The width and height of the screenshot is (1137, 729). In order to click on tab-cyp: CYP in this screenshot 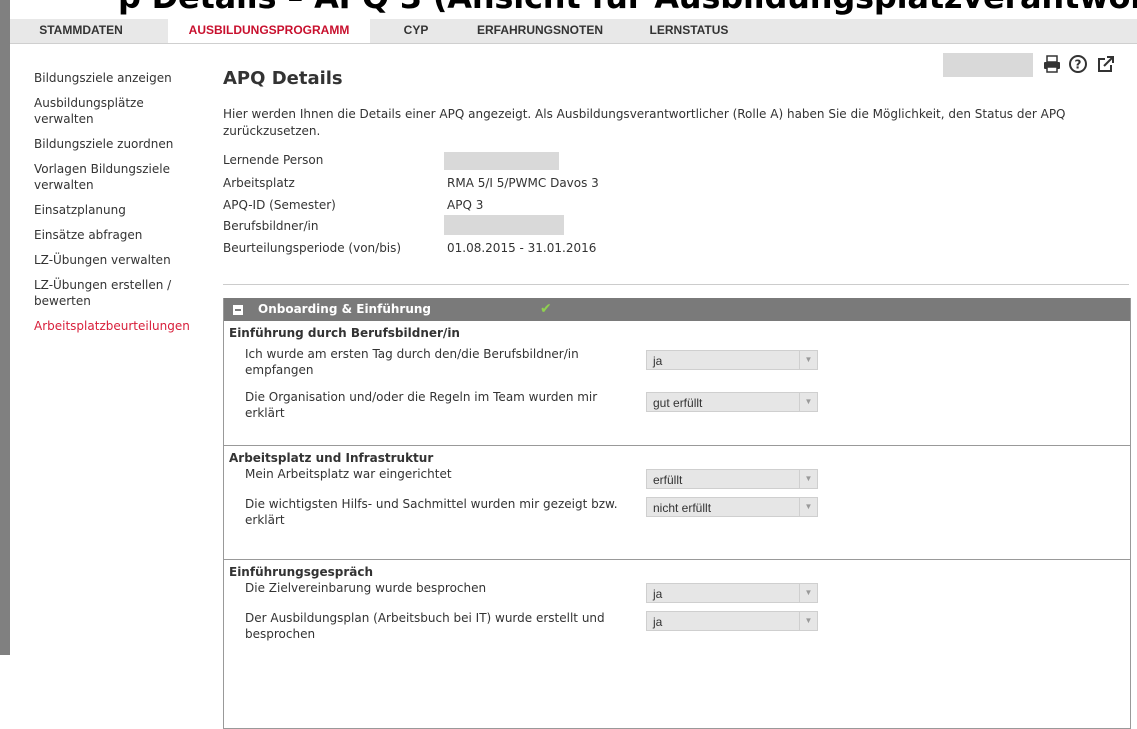, I will do `click(416, 31)`.